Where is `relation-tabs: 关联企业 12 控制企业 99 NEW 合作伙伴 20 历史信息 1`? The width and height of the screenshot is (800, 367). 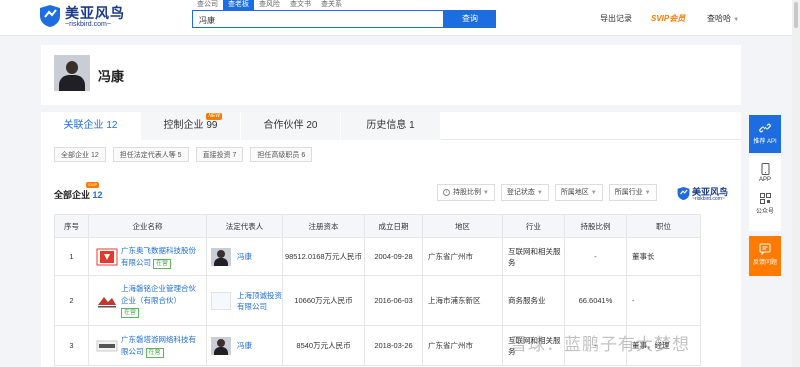 relation-tabs: 关联企业 12 控制企业 99 NEW 合作伙伴 20 历史信息 1 is located at coordinates (391, 126).